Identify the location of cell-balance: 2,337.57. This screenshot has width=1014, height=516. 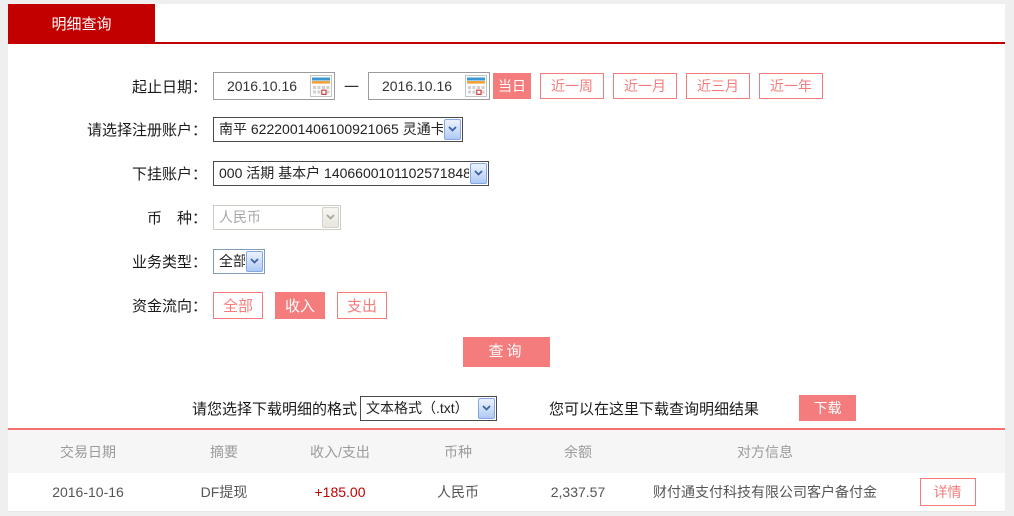
(578, 492).